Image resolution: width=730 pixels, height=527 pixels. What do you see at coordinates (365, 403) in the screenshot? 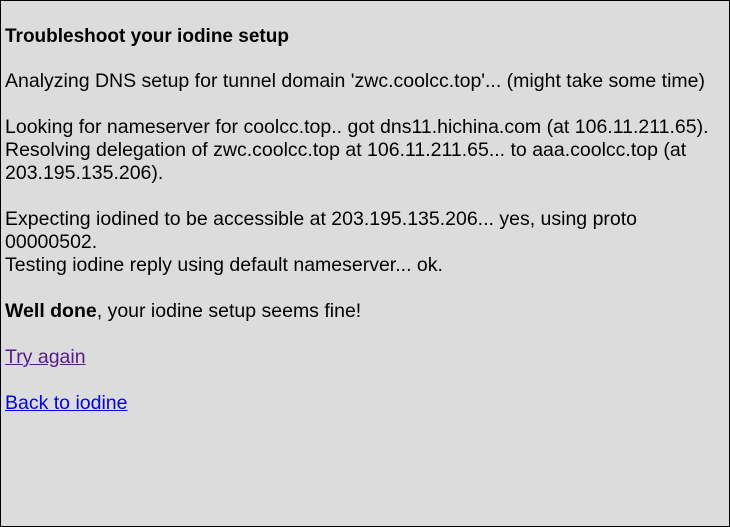
I see `back-paragraph: Back to iodine` at bounding box center [365, 403].